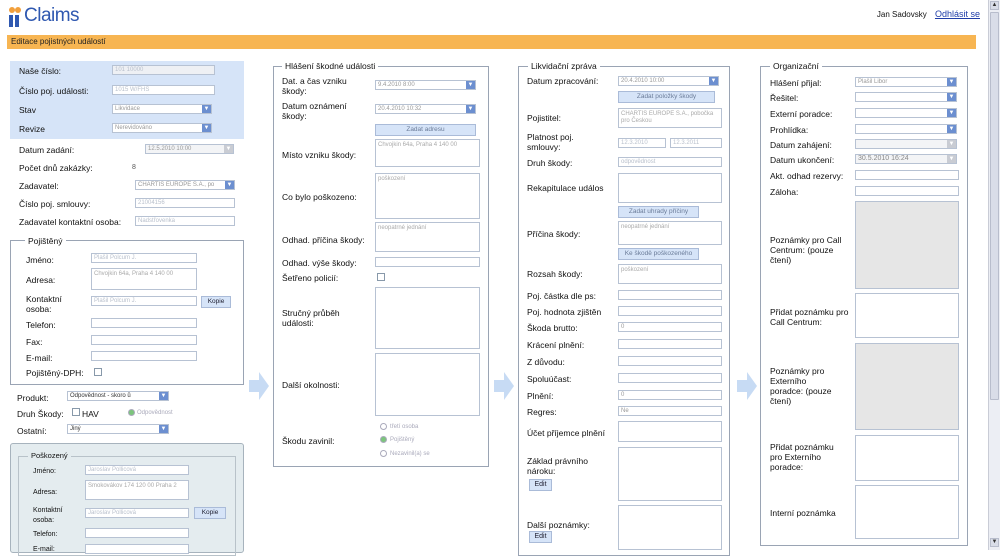 The height and width of the screenshot is (556, 1000). I want to click on datum-zprac-field: 20.4.2010 10:00 ▼, so click(668, 81).